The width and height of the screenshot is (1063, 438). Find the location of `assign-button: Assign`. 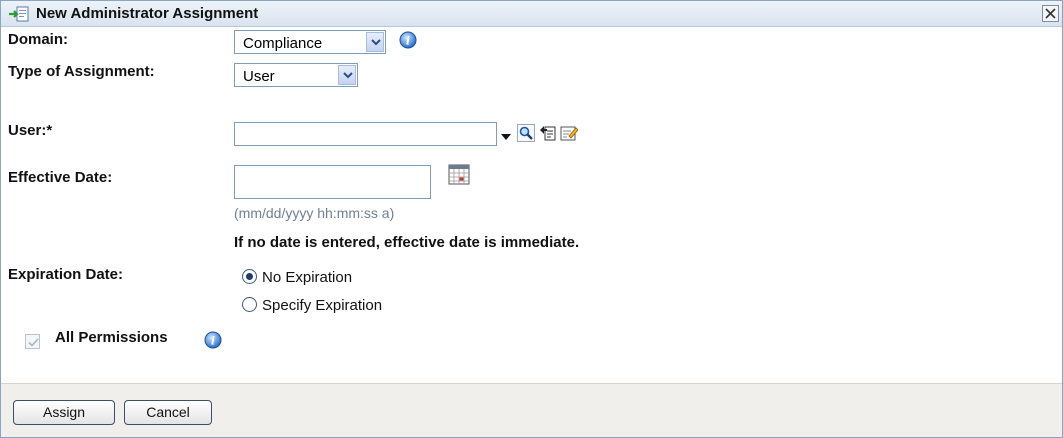

assign-button: Assign is located at coordinates (64, 412).